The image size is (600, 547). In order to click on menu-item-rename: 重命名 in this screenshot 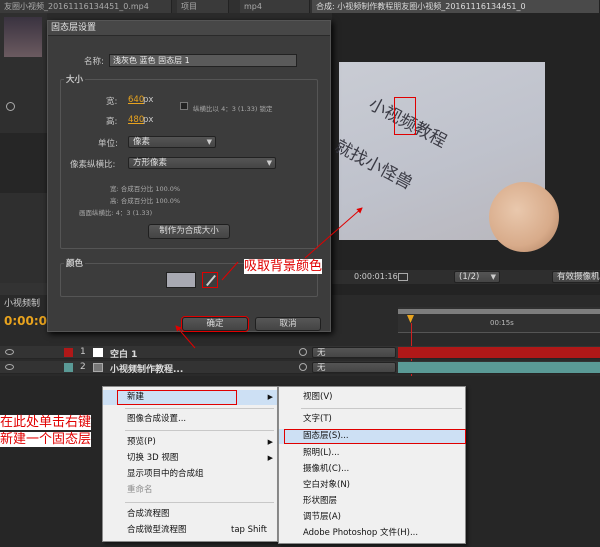, I will do `click(140, 490)`.